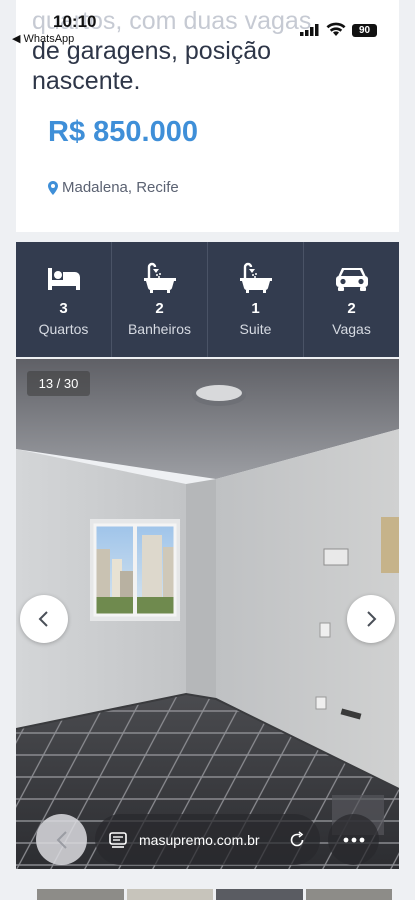 Image resolution: width=415 pixels, height=900 pixels. I want to click on feature-vagas: 2 Vagas, so click(351, 299).